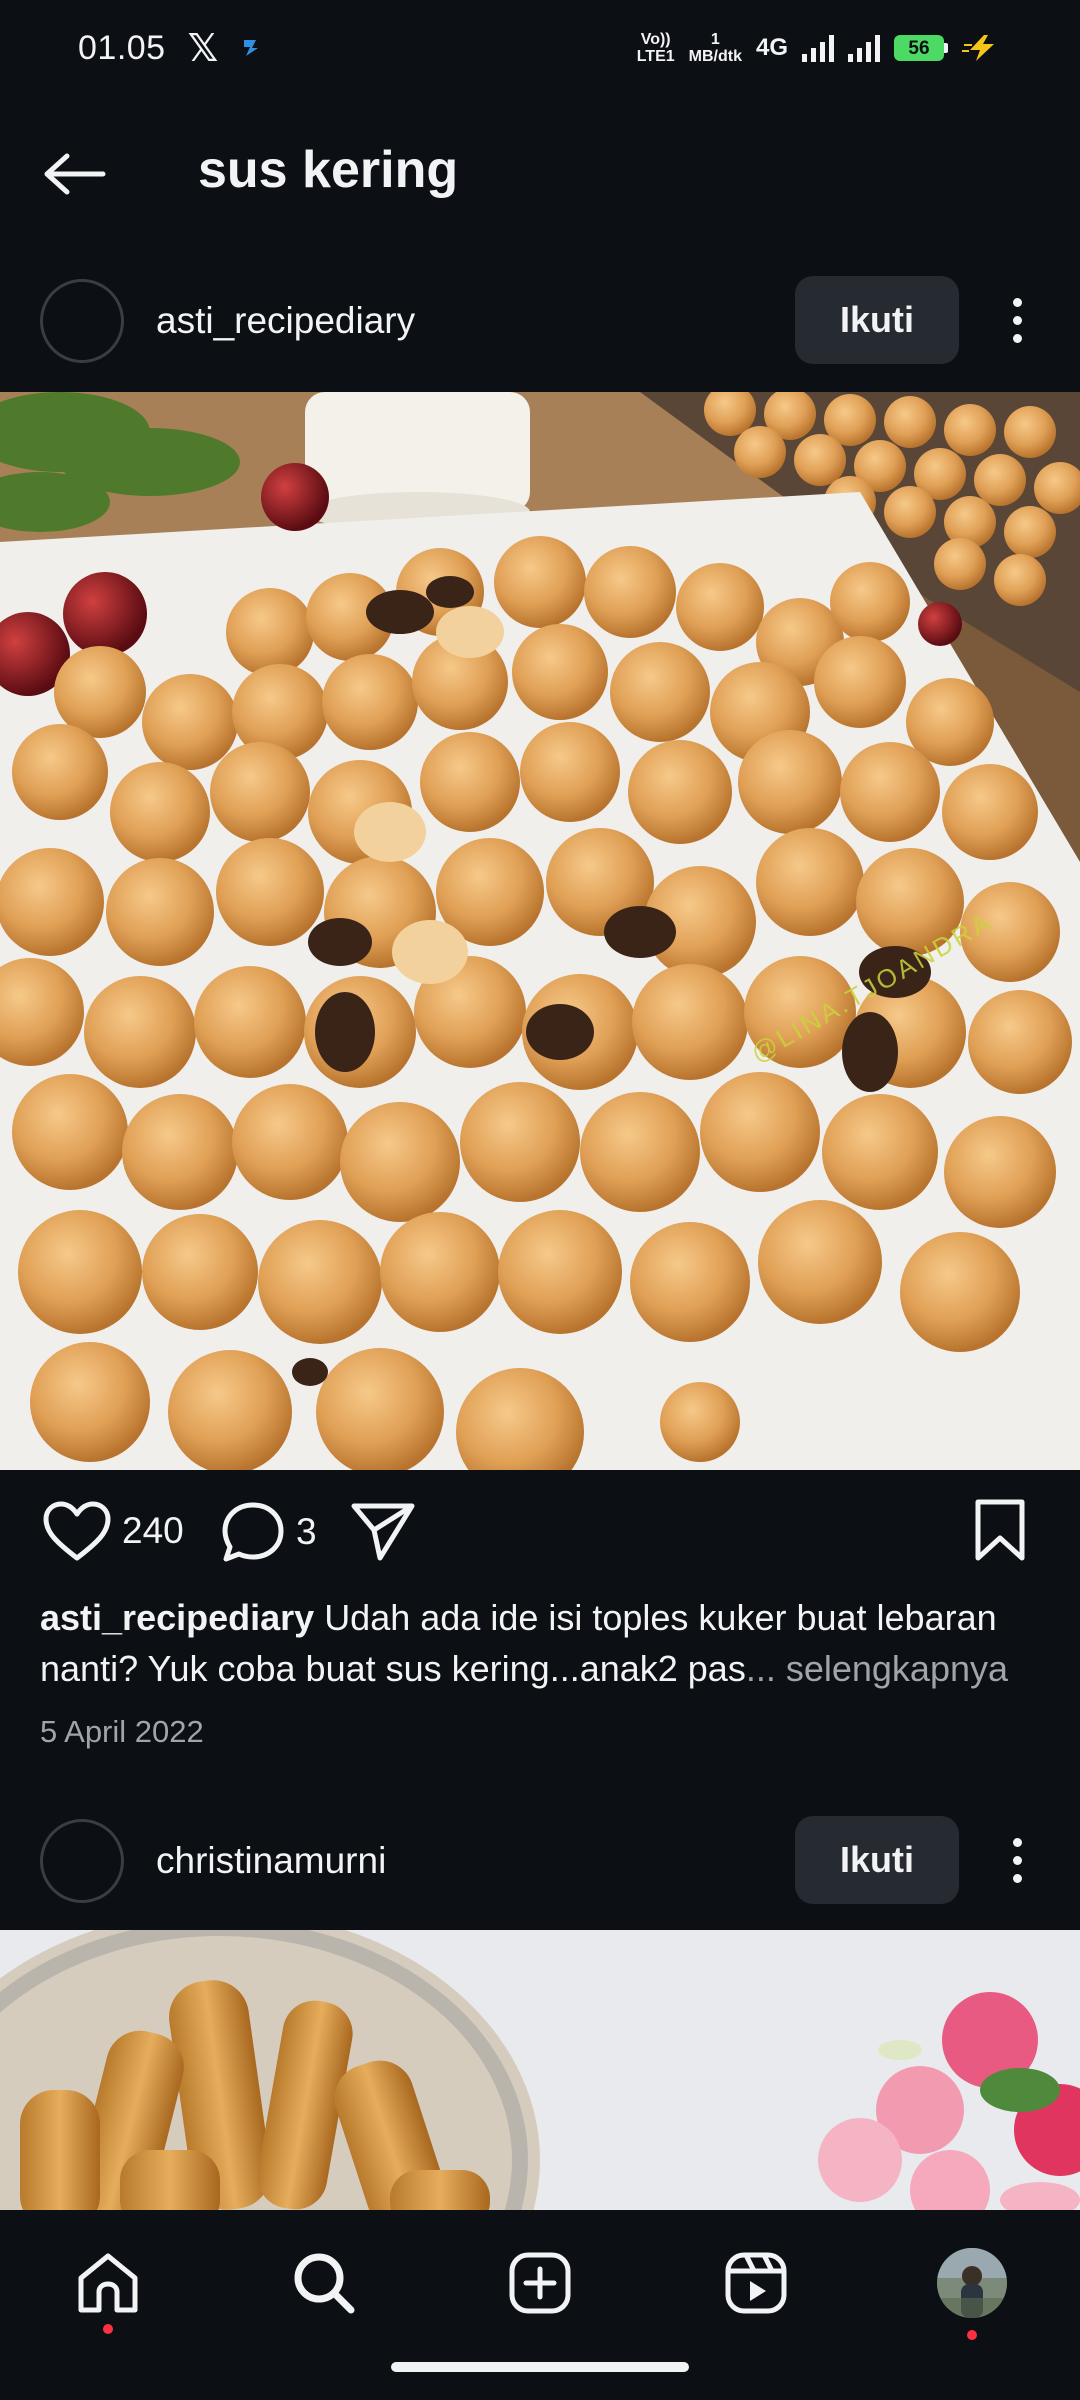  I want to click on network-speed: 1 MB/dtk, so click(715, 48).